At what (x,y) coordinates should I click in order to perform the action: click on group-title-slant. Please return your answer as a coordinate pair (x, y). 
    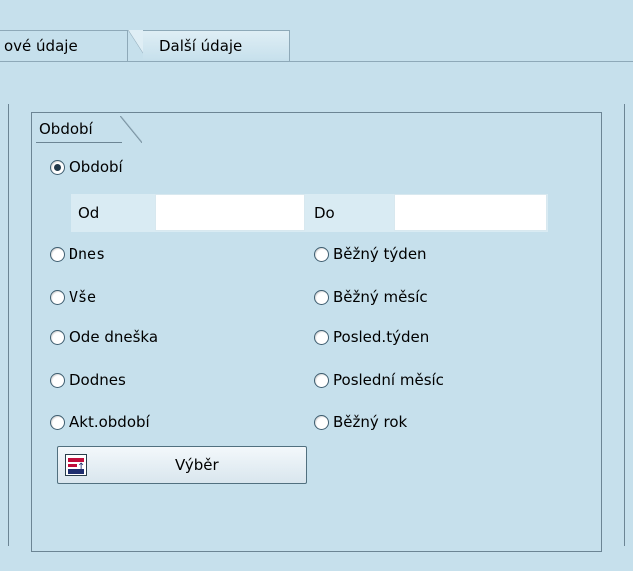
    Looking at the image, I should click on (131, 129).